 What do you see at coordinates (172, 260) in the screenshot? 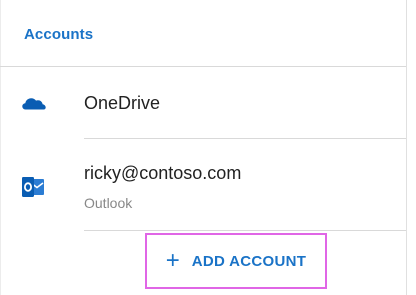
I see `plus-icon: +` at bounding box center [172, 260].